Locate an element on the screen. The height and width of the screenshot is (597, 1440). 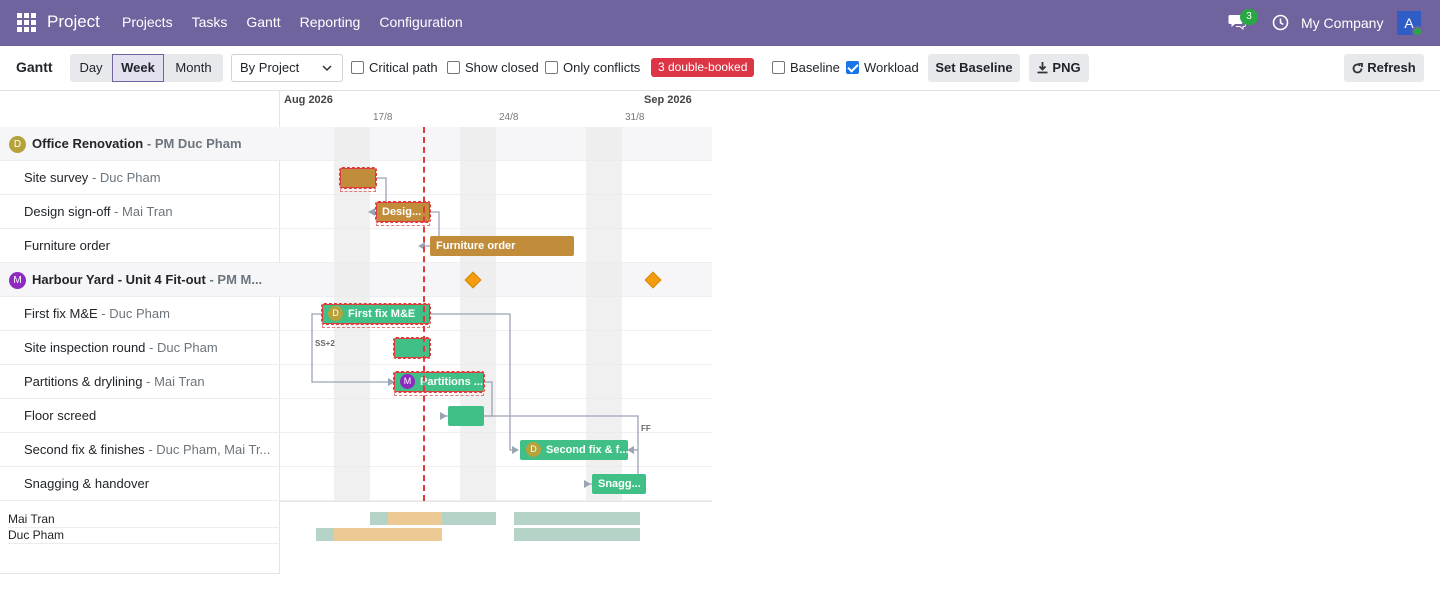
clock-icon is located at coordinates (1280, 22).